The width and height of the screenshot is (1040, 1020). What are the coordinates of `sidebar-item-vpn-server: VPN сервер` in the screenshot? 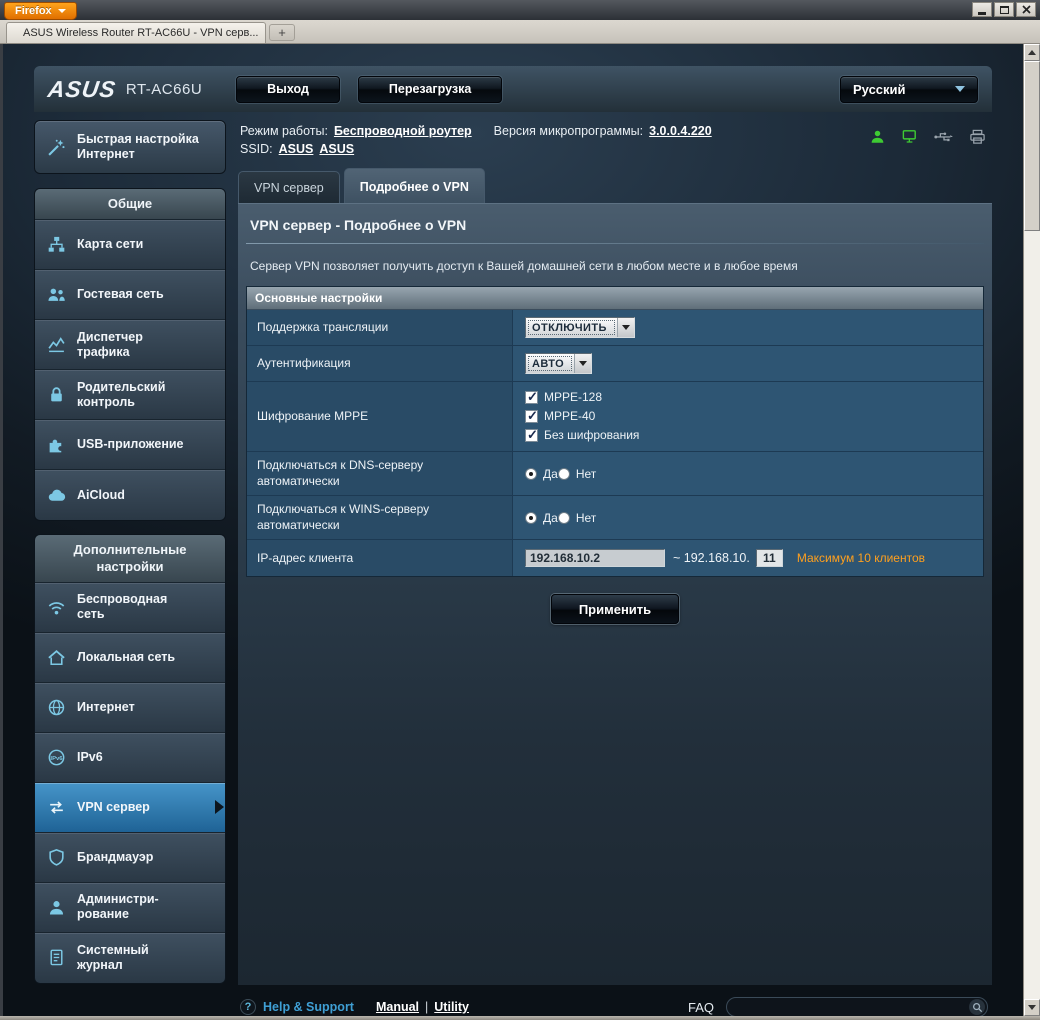 It's located at (130, 807).